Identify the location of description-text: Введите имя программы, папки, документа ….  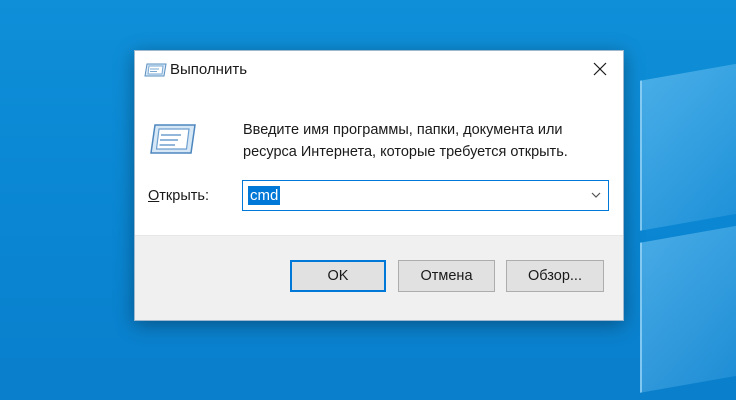
(405, 141).